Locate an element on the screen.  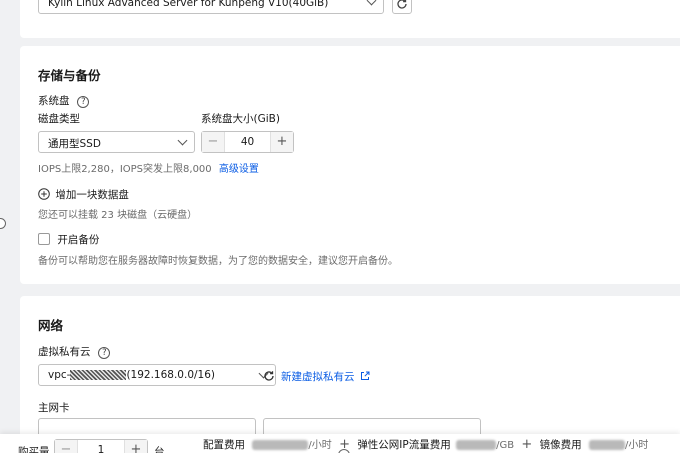
disk-type-label: 磁盘类型 is located at coordinates (59, 119).